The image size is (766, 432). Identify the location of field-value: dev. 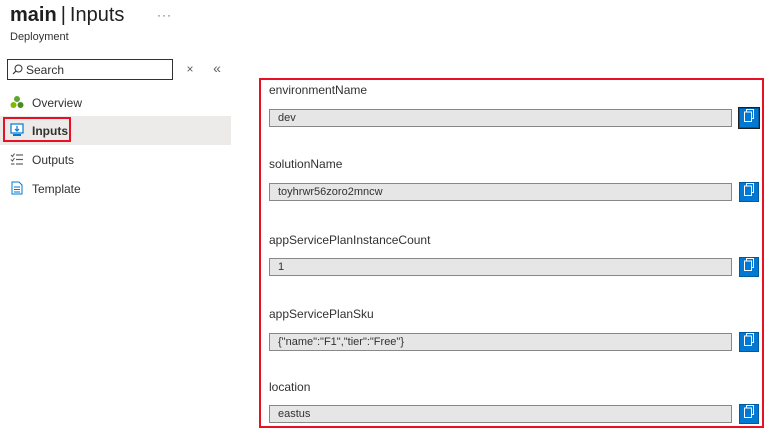
(500, 118).